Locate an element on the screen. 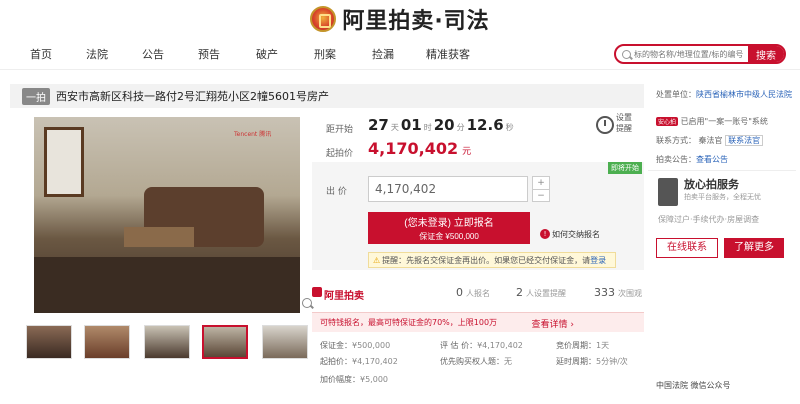 The height and width of the screenshot is (404, 800). header: 阿里拍卖·司法 is located at coordinates (400, 19).